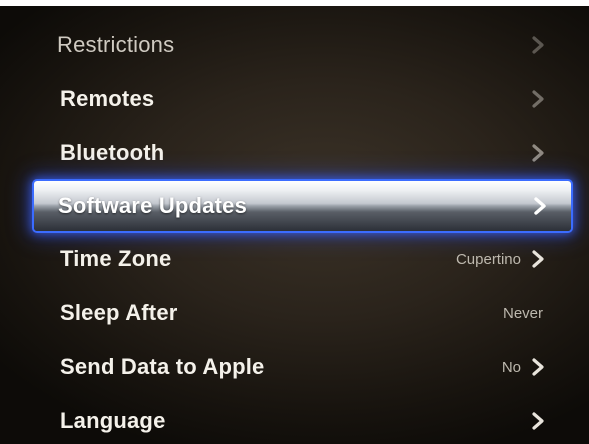 This screenshot has height=444, width=589. I want to click on menu-item-language: Language, so click(294, 419).